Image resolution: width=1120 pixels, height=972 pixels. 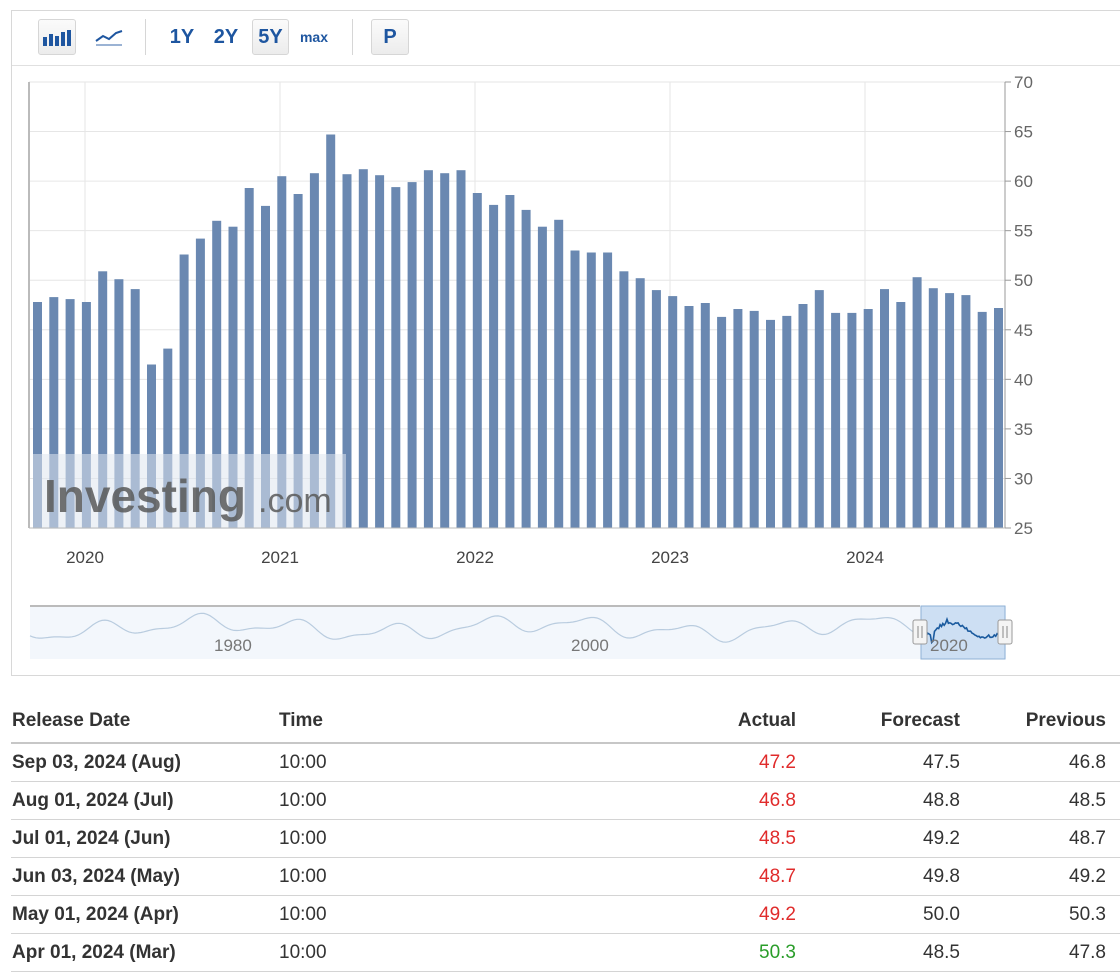 I want to click on release-date-cell: Apr 01, 2024 (Mar), so click(x=94, y=952).